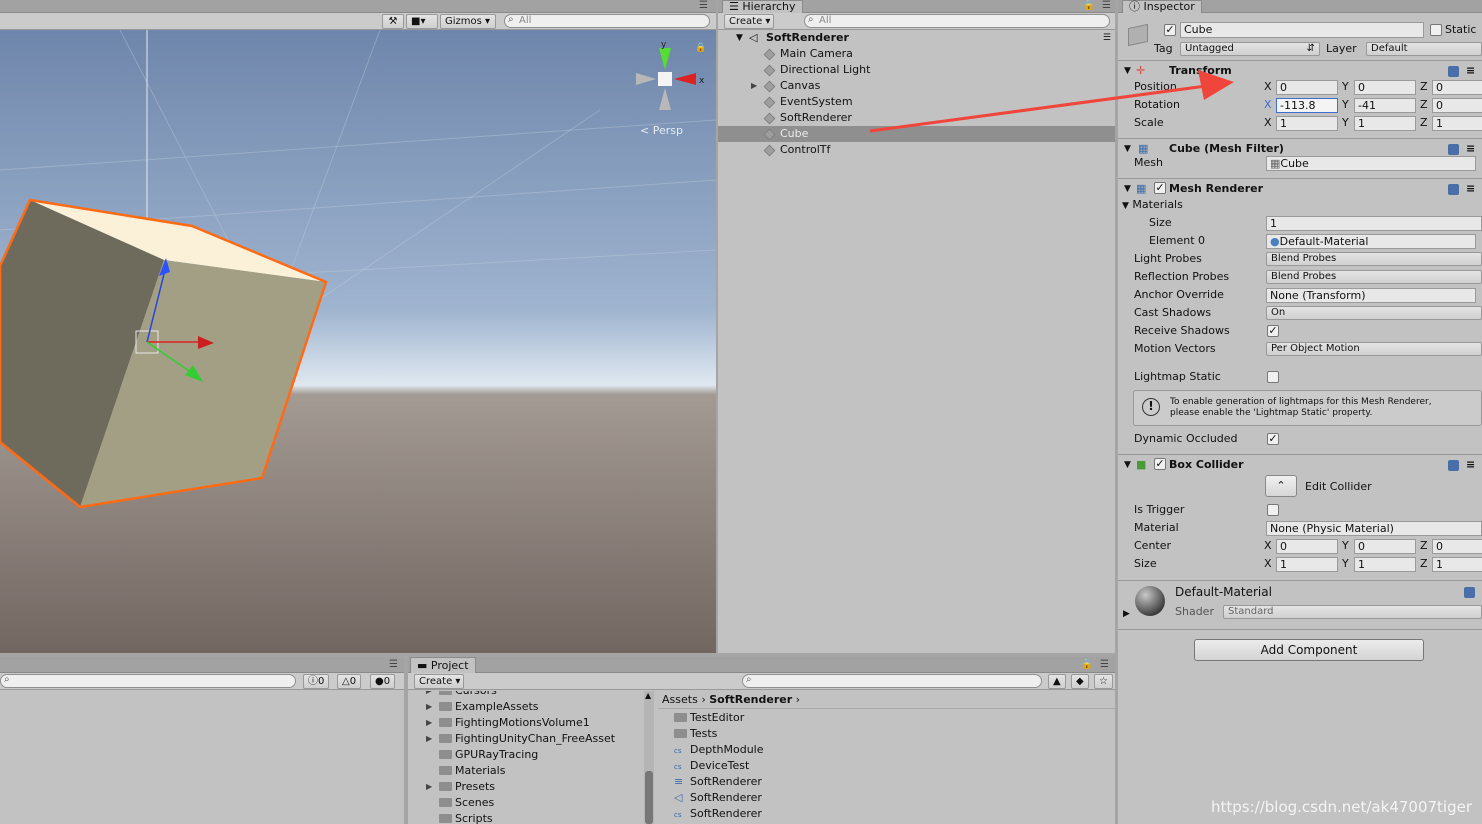 Image resolution: width=1482 pixels, height=824 pixels. What do you see at coordinates (450, 817) in the screenshot?
I see `folder-tree-item: Scripts` at bounding box center [450, 817].